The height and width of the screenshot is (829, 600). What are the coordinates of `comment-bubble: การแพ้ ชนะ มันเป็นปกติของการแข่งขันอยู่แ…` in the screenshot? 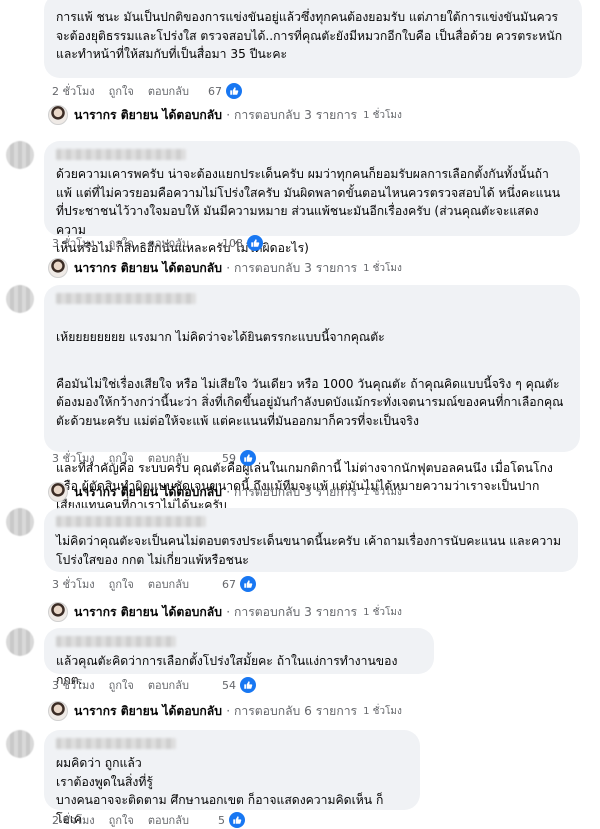 It's located at (313, 39).